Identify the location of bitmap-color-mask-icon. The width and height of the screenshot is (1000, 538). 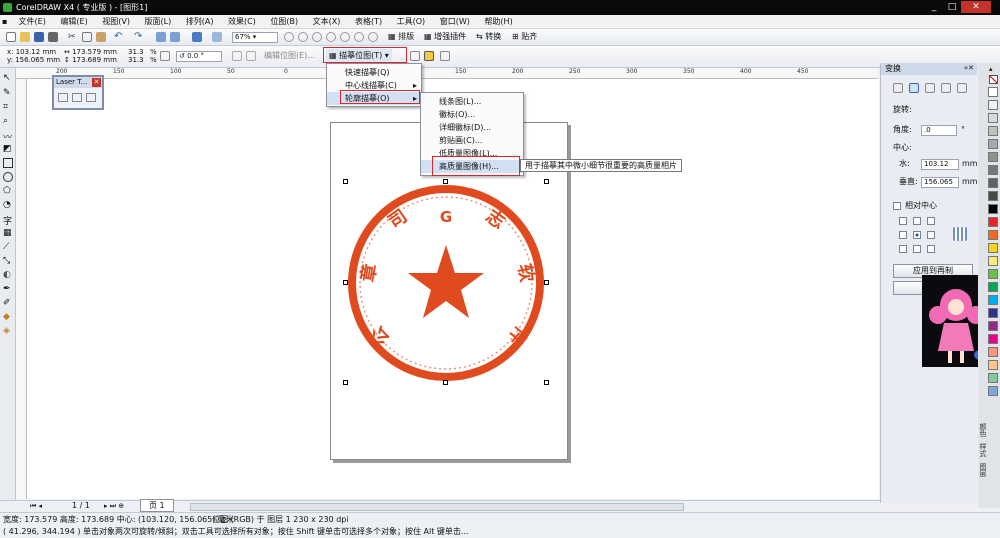
(445, 56).